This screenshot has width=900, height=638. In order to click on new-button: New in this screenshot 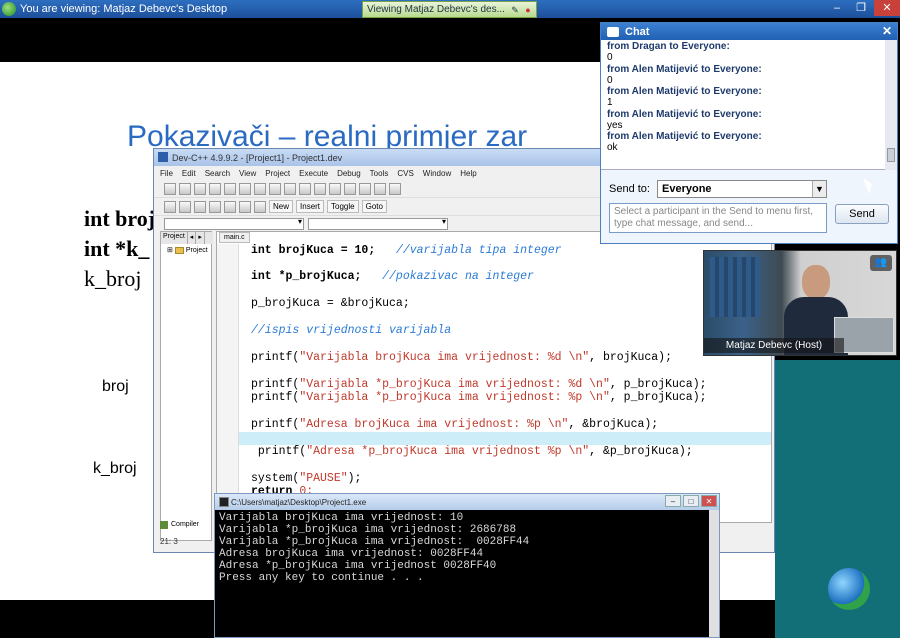, I will do `click(281, 206)`.